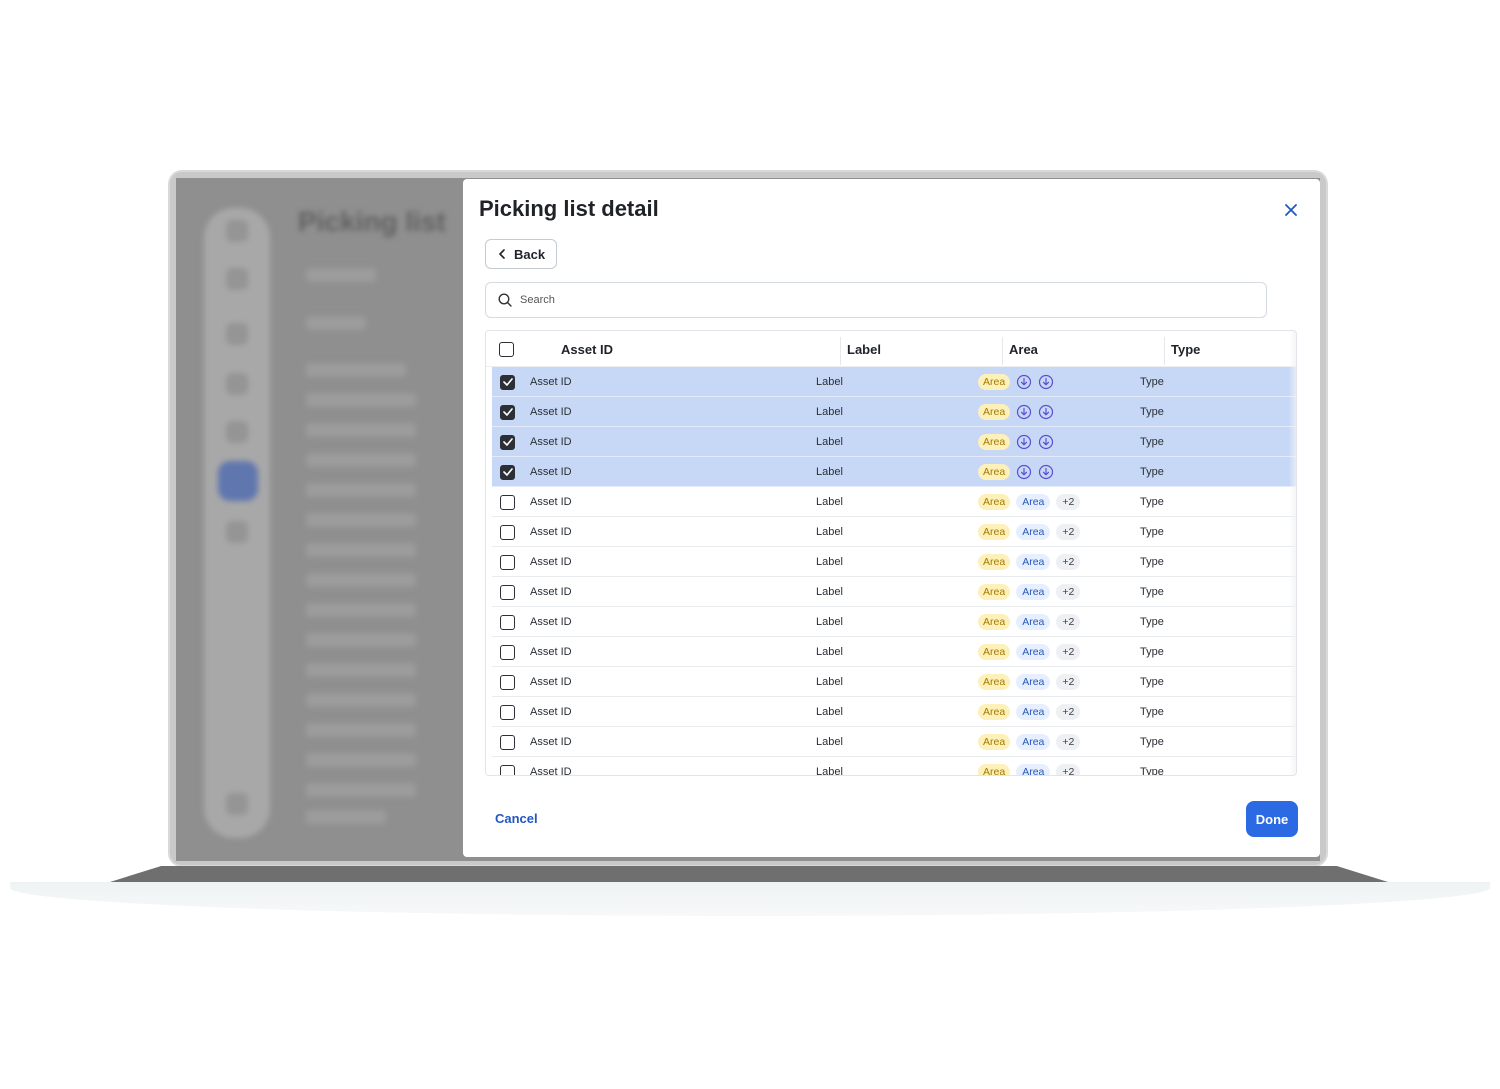  What do you see at coordinates (583, 349) in the screenshot?
I see `column-header-asset-id: Asset ID` at bounding box center [583, 349].